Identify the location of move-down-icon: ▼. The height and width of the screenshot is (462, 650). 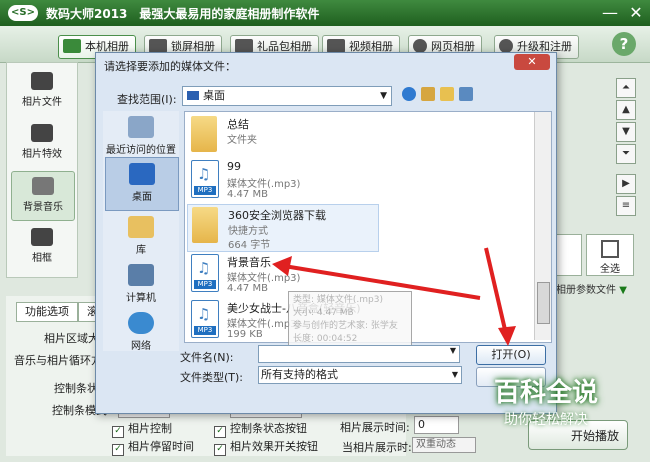
(626, 132).